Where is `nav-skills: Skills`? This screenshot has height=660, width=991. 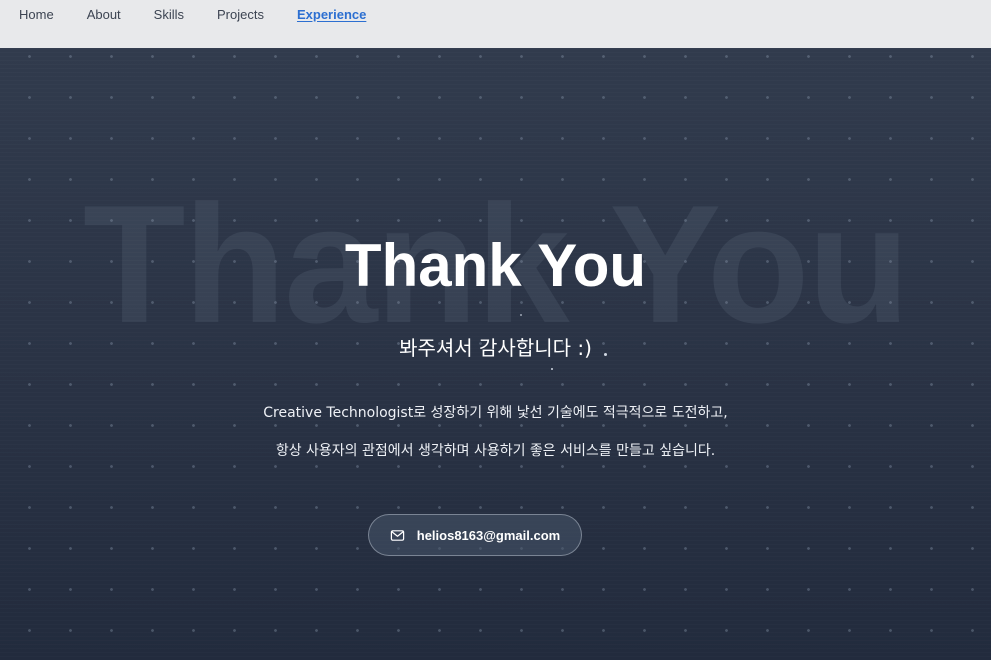
nav-skills: Skills is located at coordinates (169, 14).